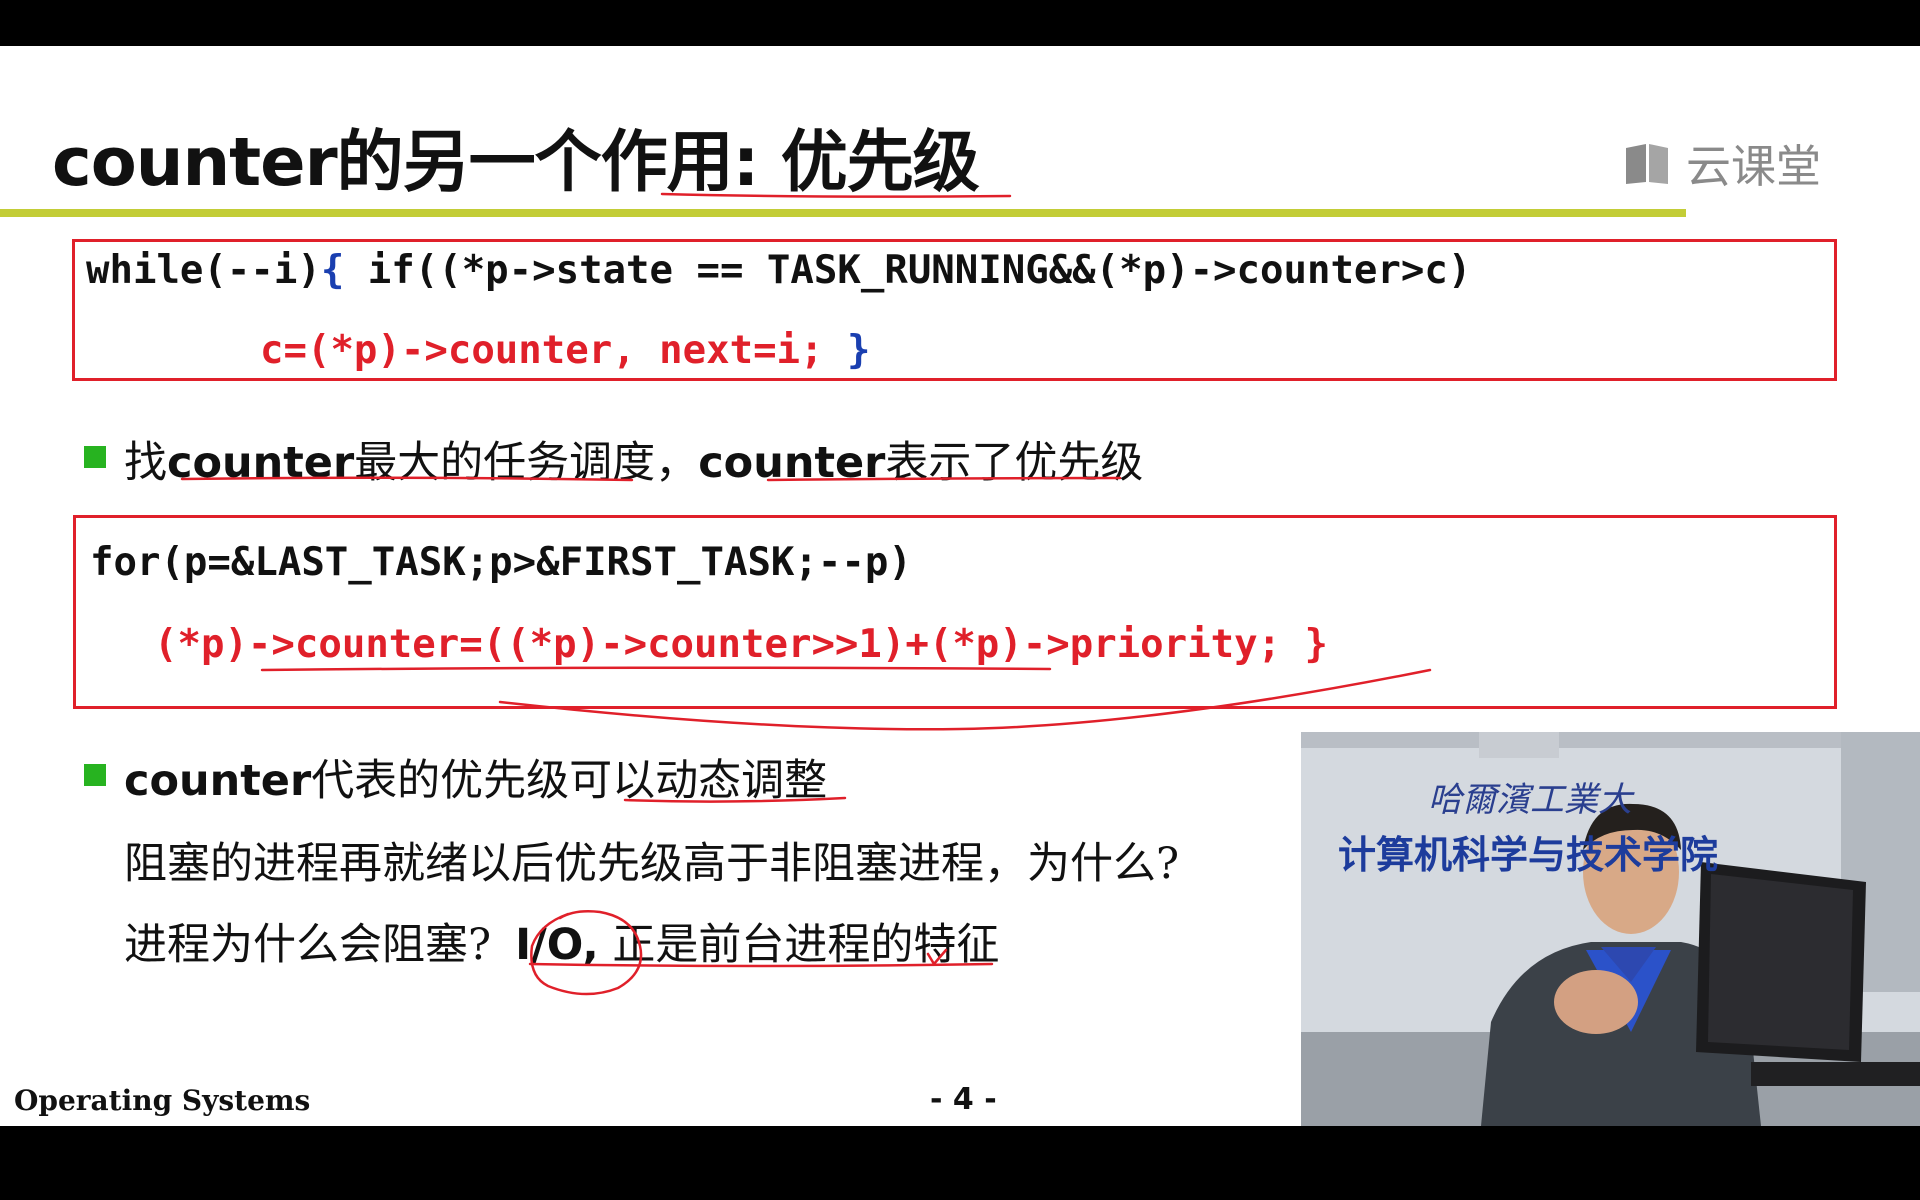 This screenshot has height=1200, width=1920. What do you see at coordinates (847, 350) in the screenshot?
I see `code-close-brace: }` at bounding box center [847, 350].